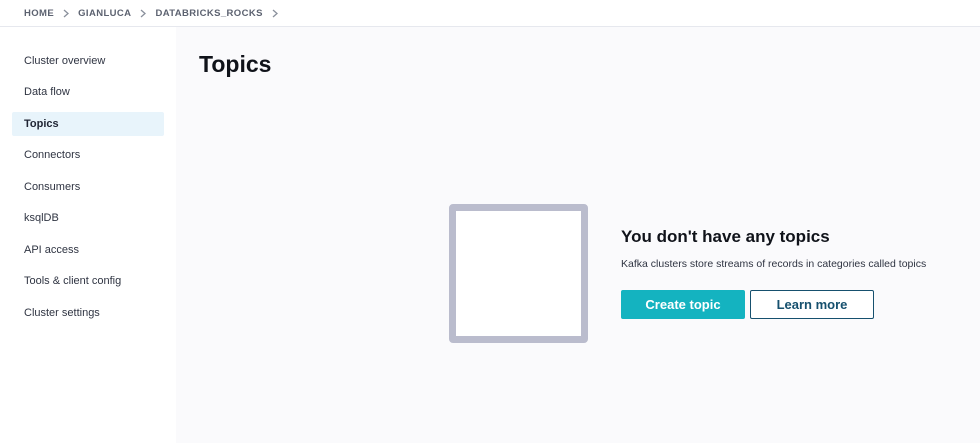 This screenshot has width=980, height=443. I want to click on sidebar-item-data-flow: Data flow, so click(88, 92).